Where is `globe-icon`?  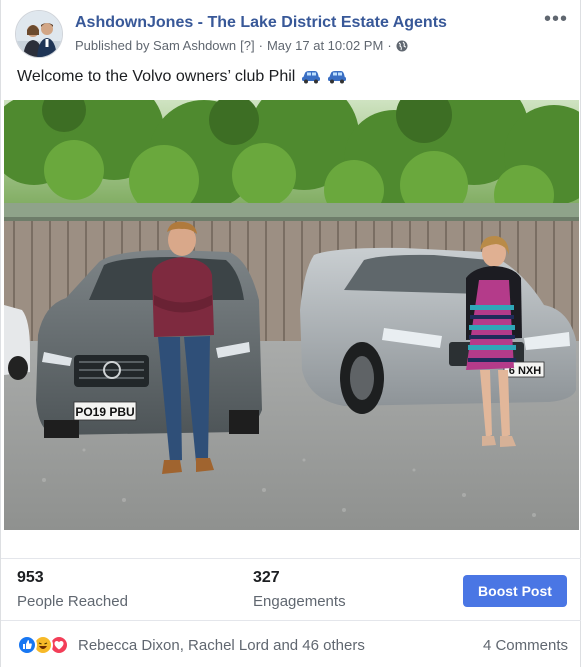 globe-icon is located at coordinates (402, 46).